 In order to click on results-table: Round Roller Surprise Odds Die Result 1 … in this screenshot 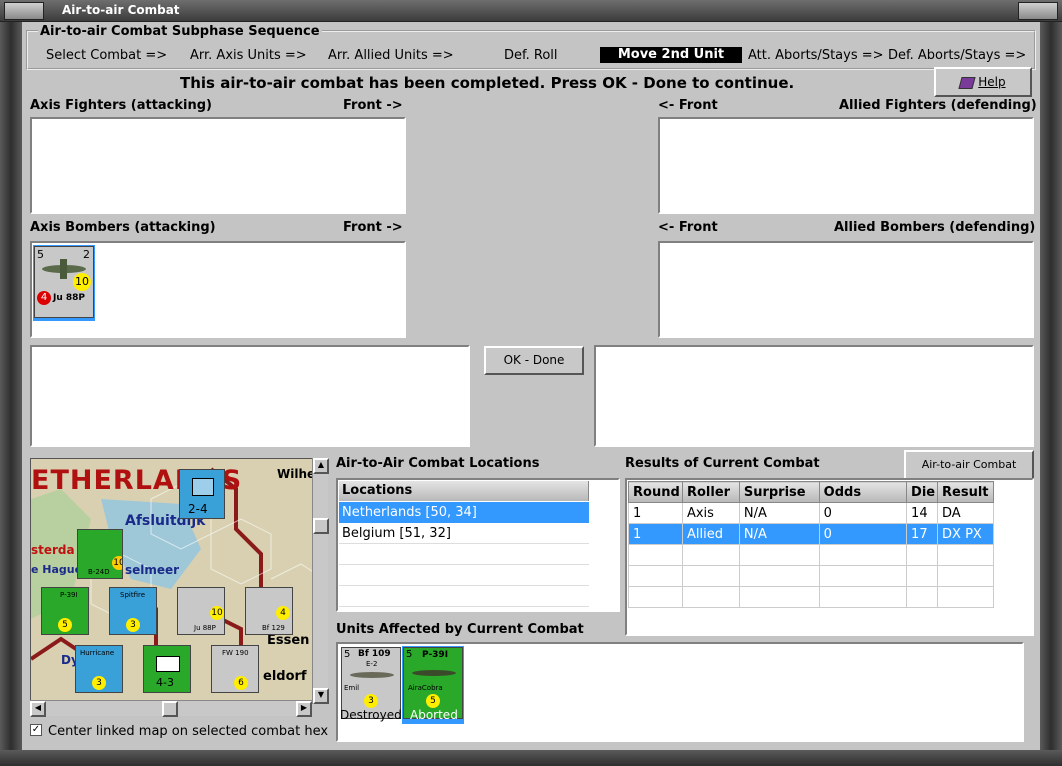, I will do `click(811, 544)`.